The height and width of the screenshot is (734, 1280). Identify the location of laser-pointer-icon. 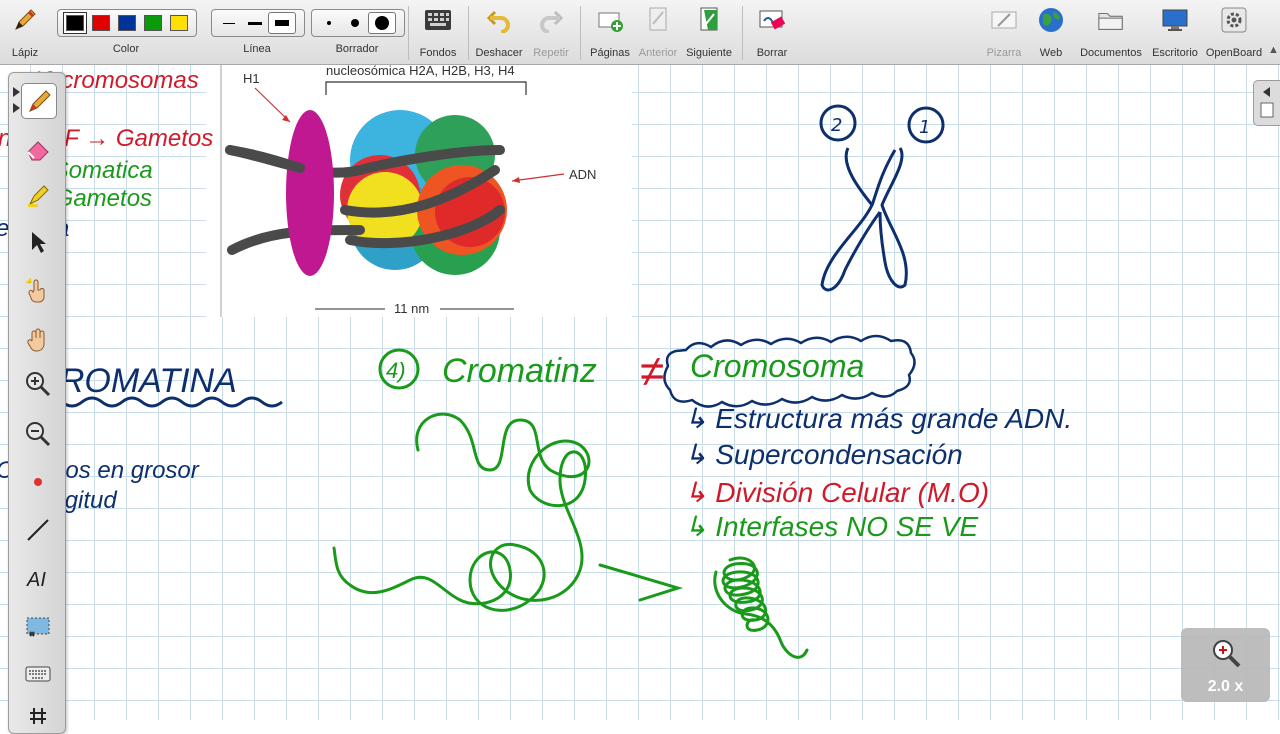
(38, 482).